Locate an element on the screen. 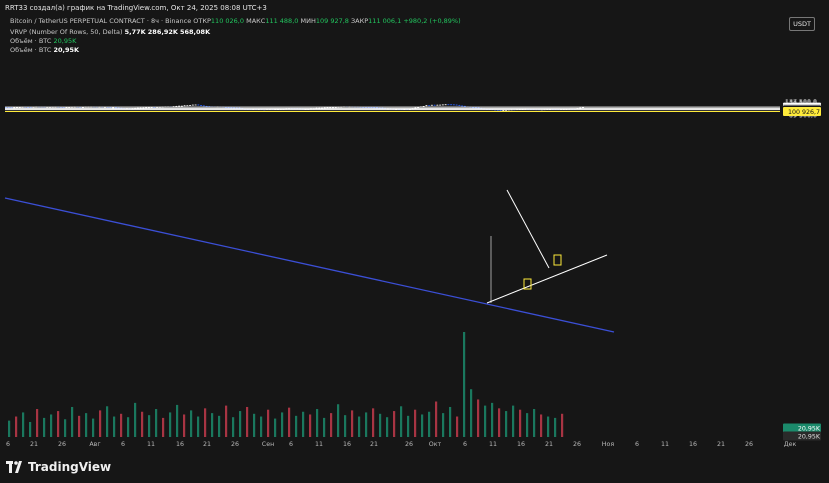  tradingview-logo-text: TradingView is located at coordinates (70, 467).